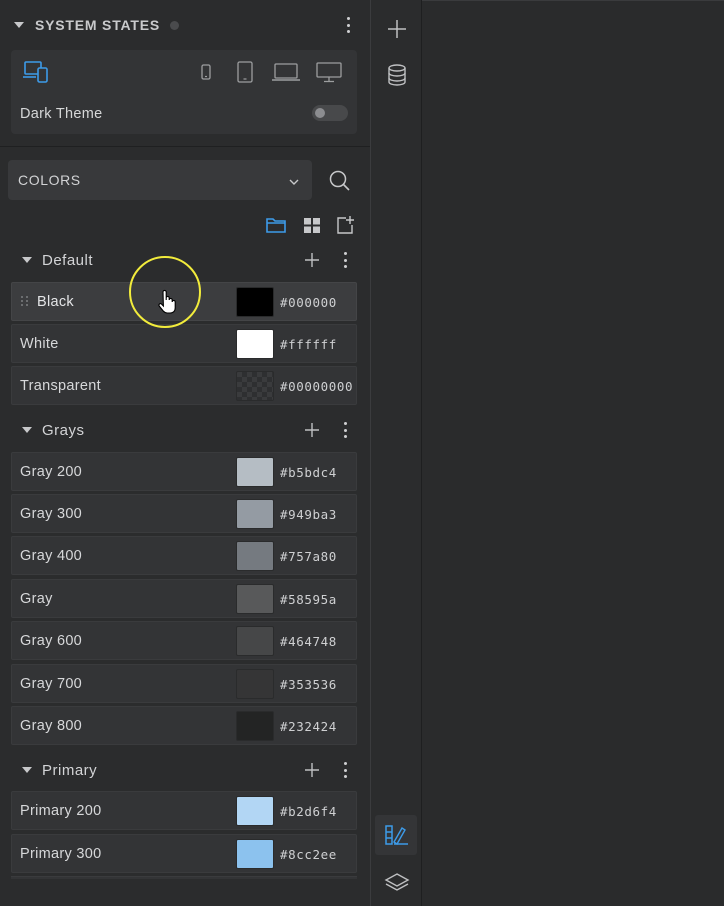  I want to click on color-row-gray-300: Gray 300 #949ba3, so click(184, 513).